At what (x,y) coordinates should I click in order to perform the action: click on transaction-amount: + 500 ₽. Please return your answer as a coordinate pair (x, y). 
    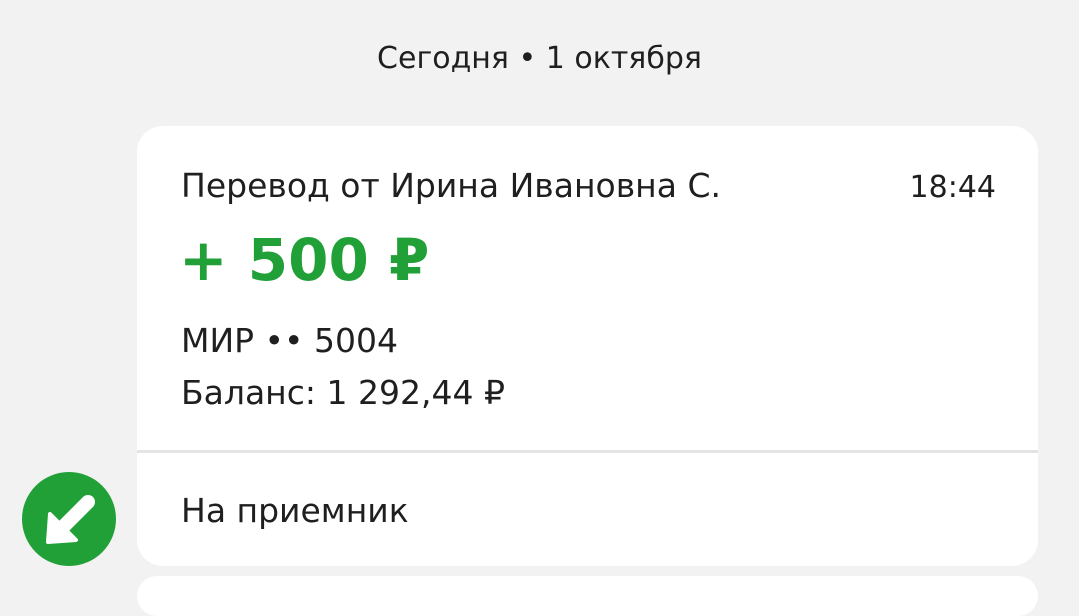
    Looking at the image, I should click on (304, 260).